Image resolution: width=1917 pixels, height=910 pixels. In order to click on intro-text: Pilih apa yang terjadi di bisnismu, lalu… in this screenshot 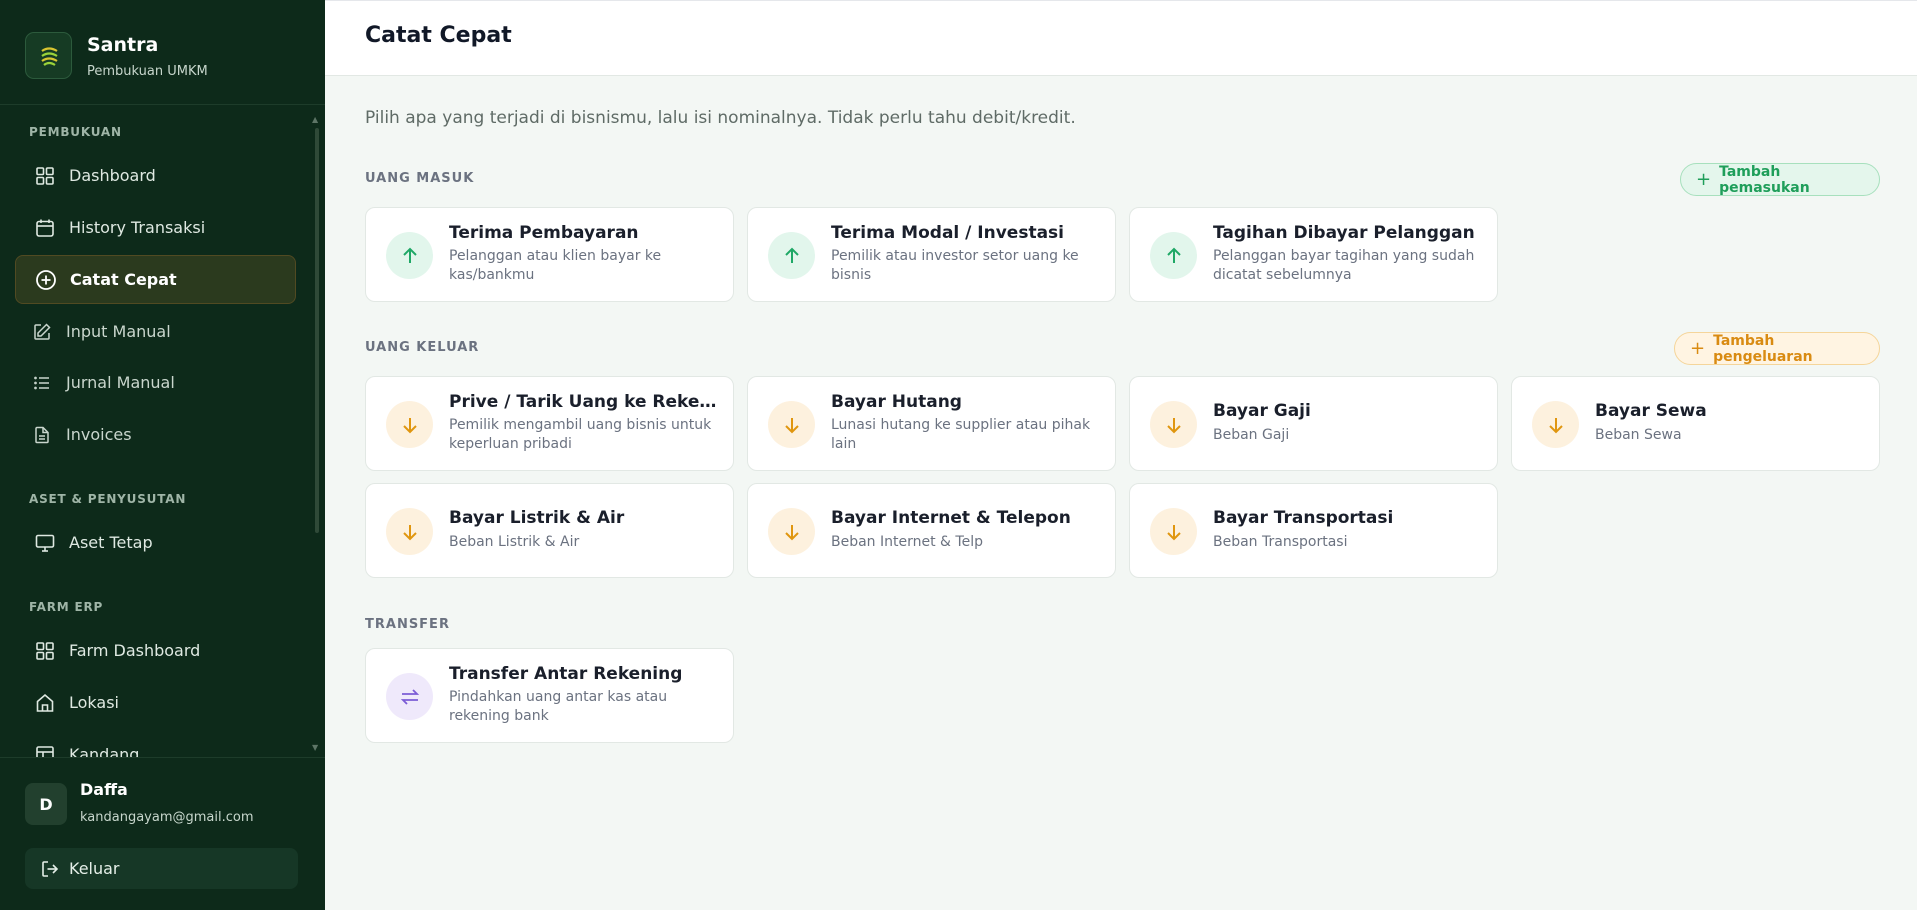, I will do `click(720, 118)`.